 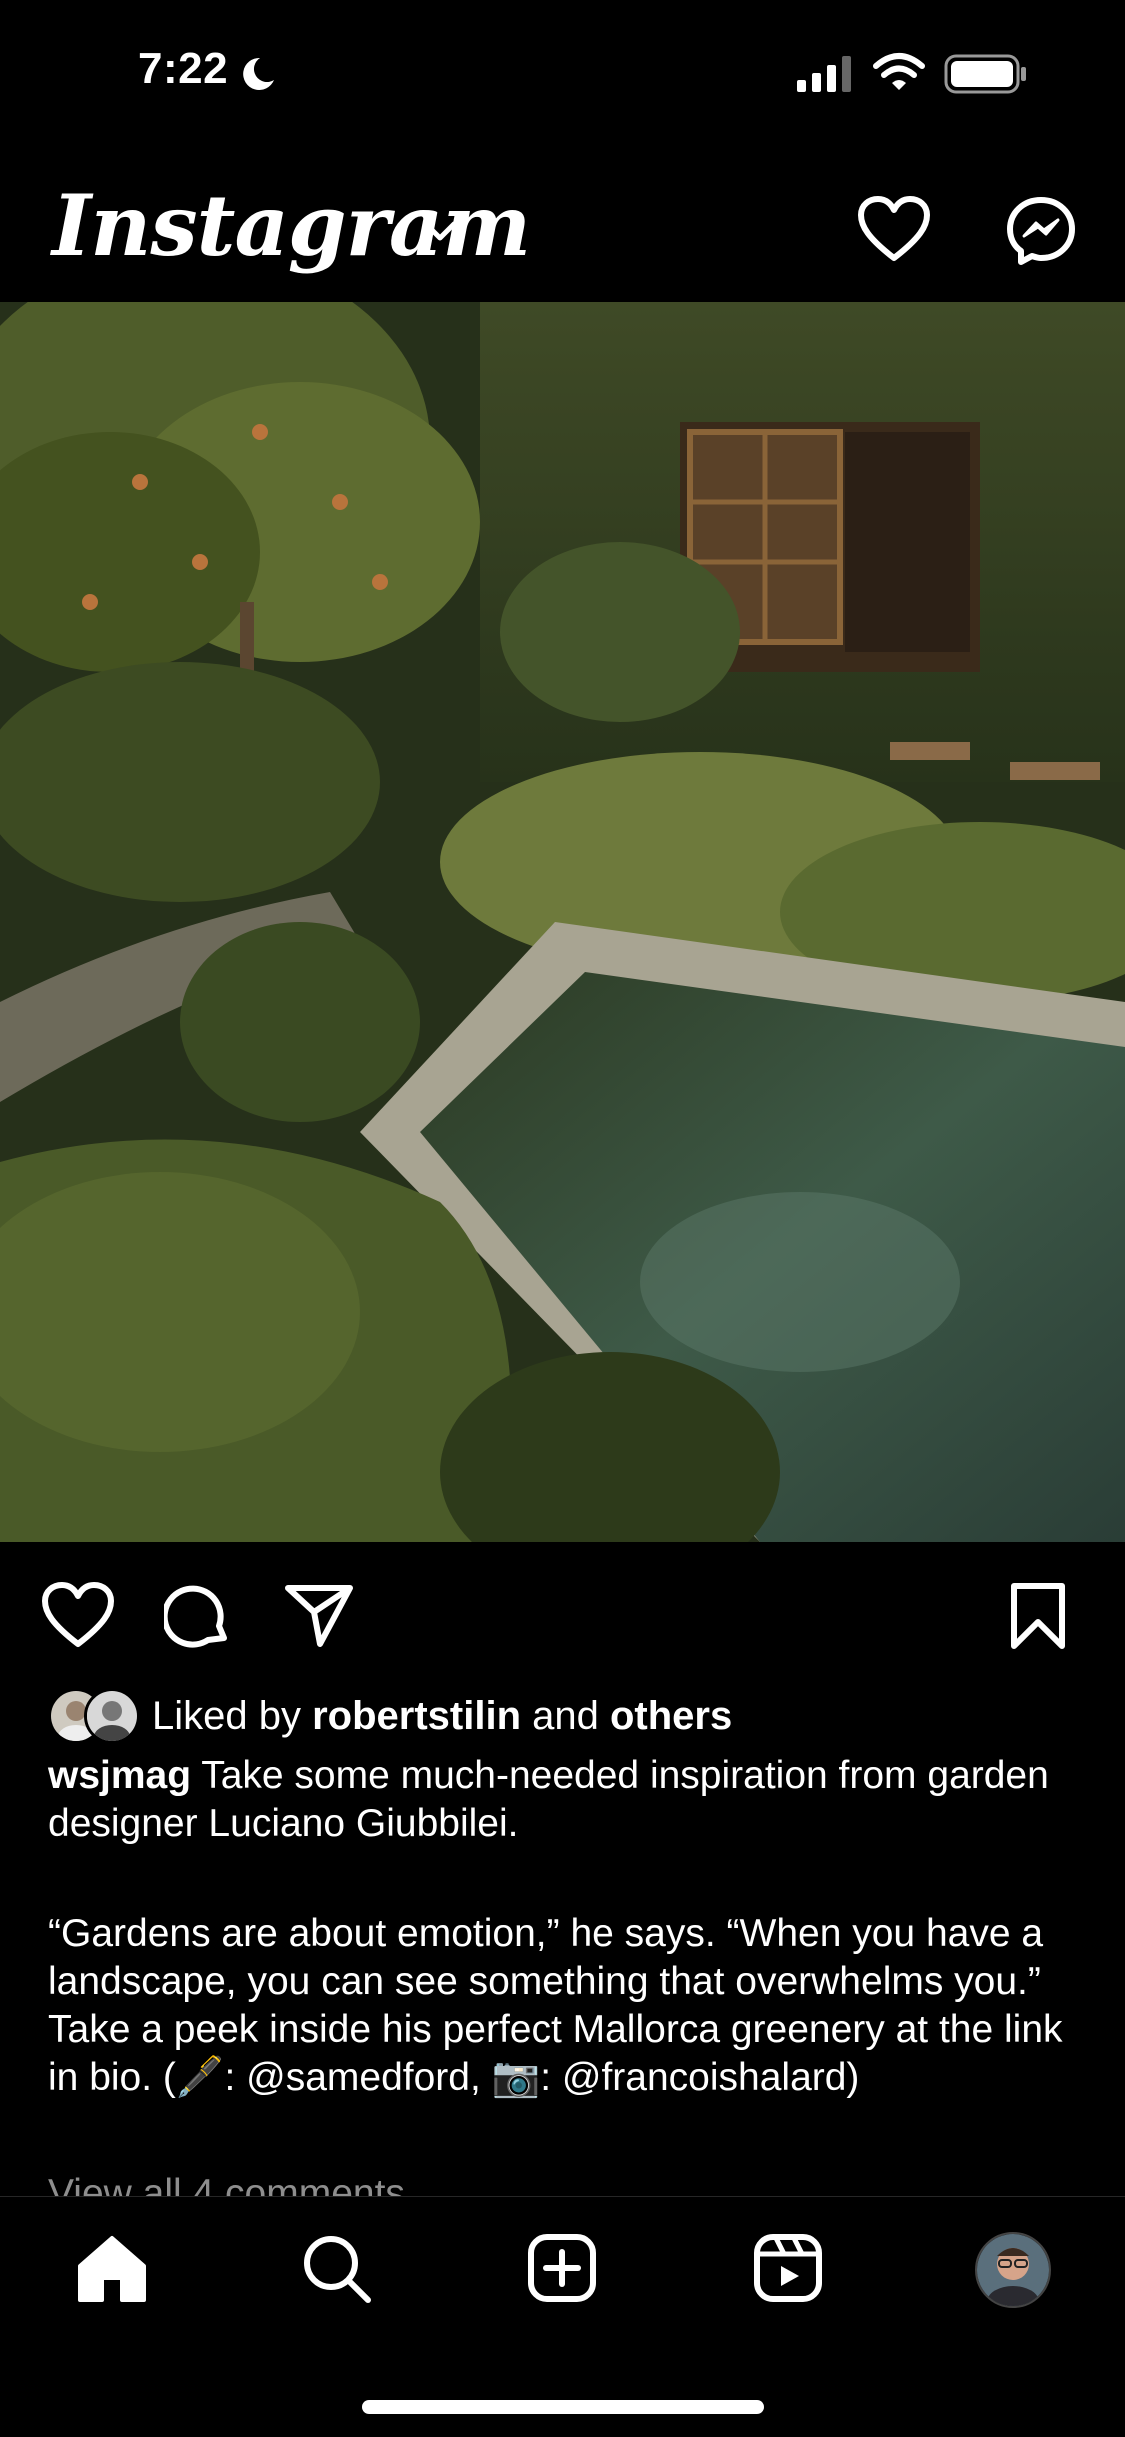 I want to click on liker-avatar, so click(x=112, y=1716).